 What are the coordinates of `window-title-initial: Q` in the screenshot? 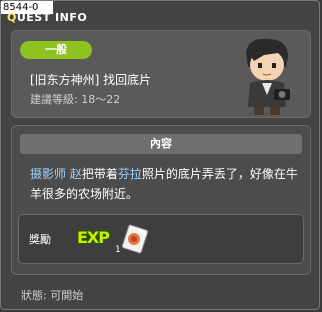 It's located at (12, 17).